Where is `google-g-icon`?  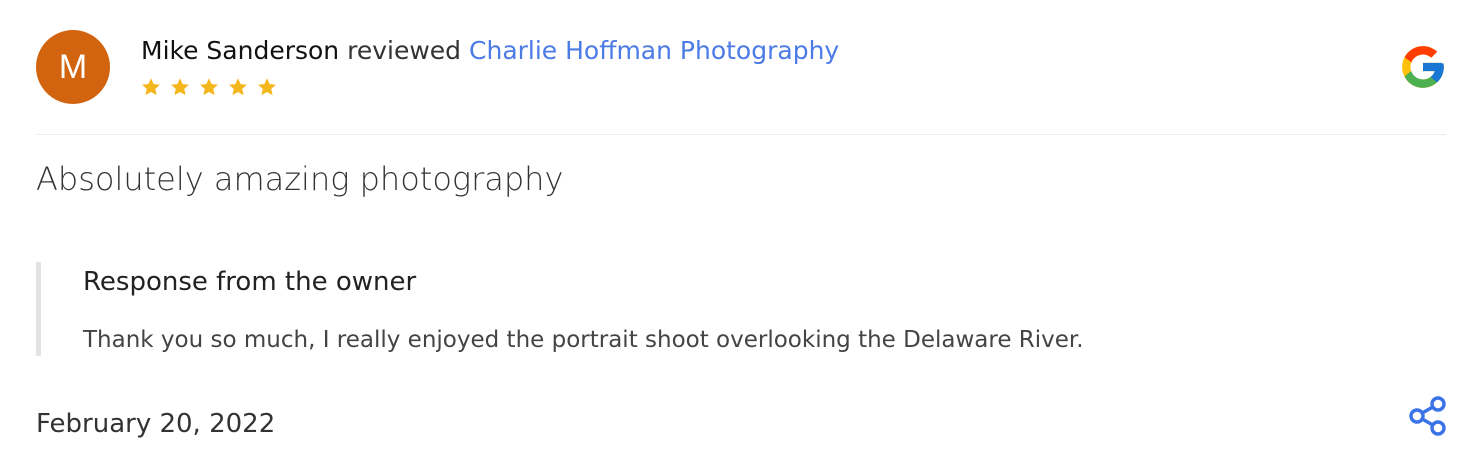 google-g-icon is located at coordinates (1423, 67).